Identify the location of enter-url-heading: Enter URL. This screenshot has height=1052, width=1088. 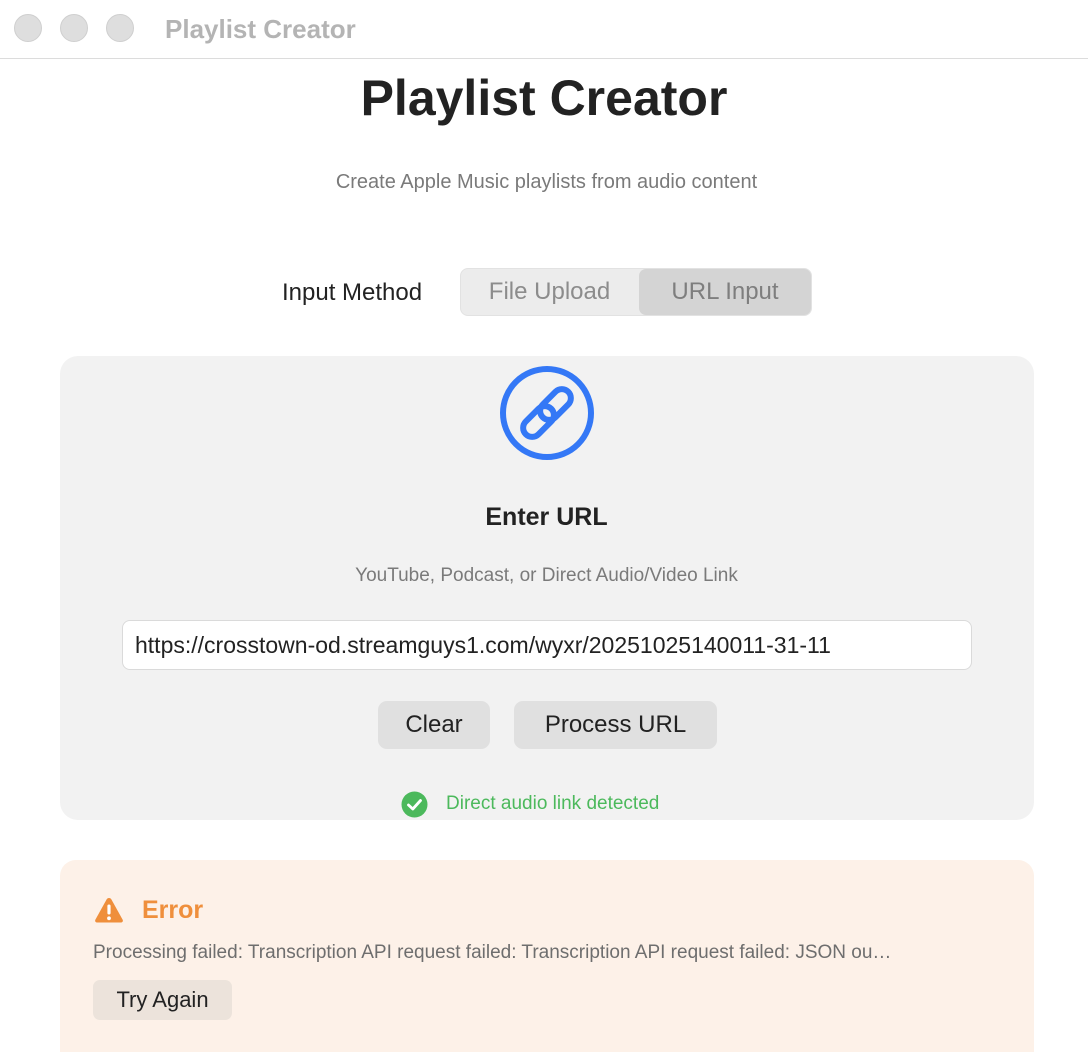
(546, 517).